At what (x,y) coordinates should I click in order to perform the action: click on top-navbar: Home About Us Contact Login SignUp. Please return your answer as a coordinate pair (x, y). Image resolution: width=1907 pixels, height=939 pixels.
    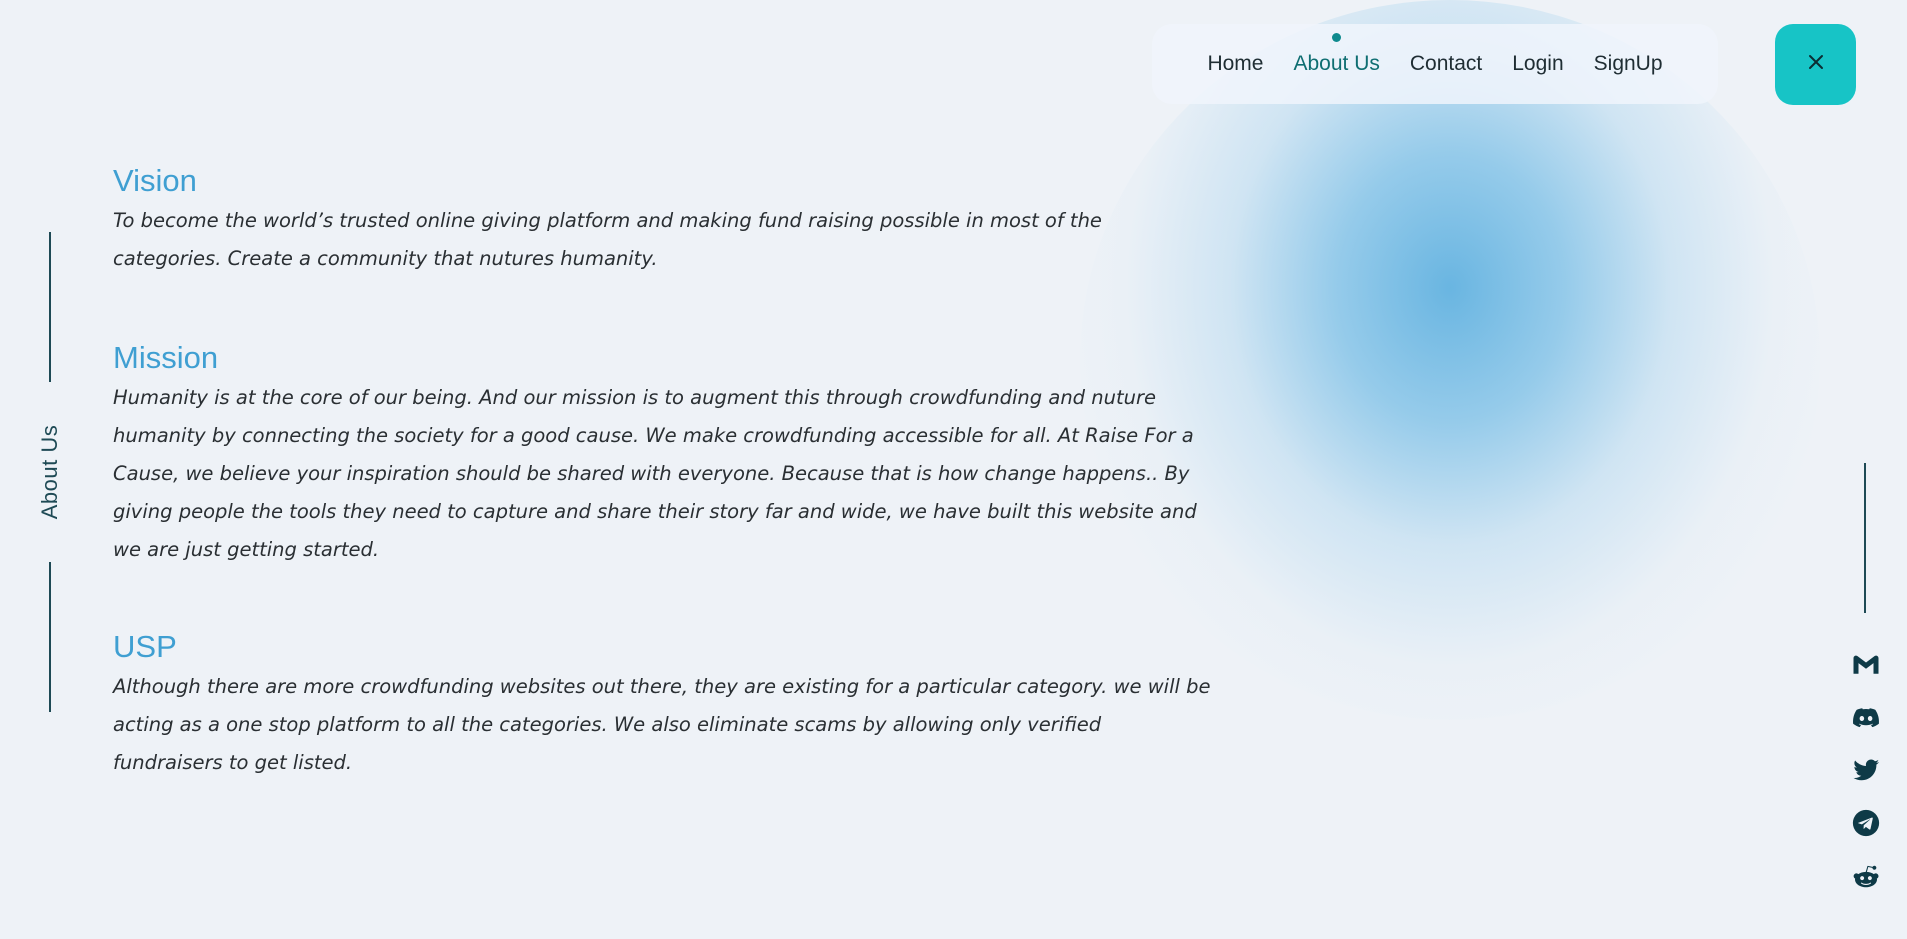
    Looking at the image, I should click on (1435, 64).